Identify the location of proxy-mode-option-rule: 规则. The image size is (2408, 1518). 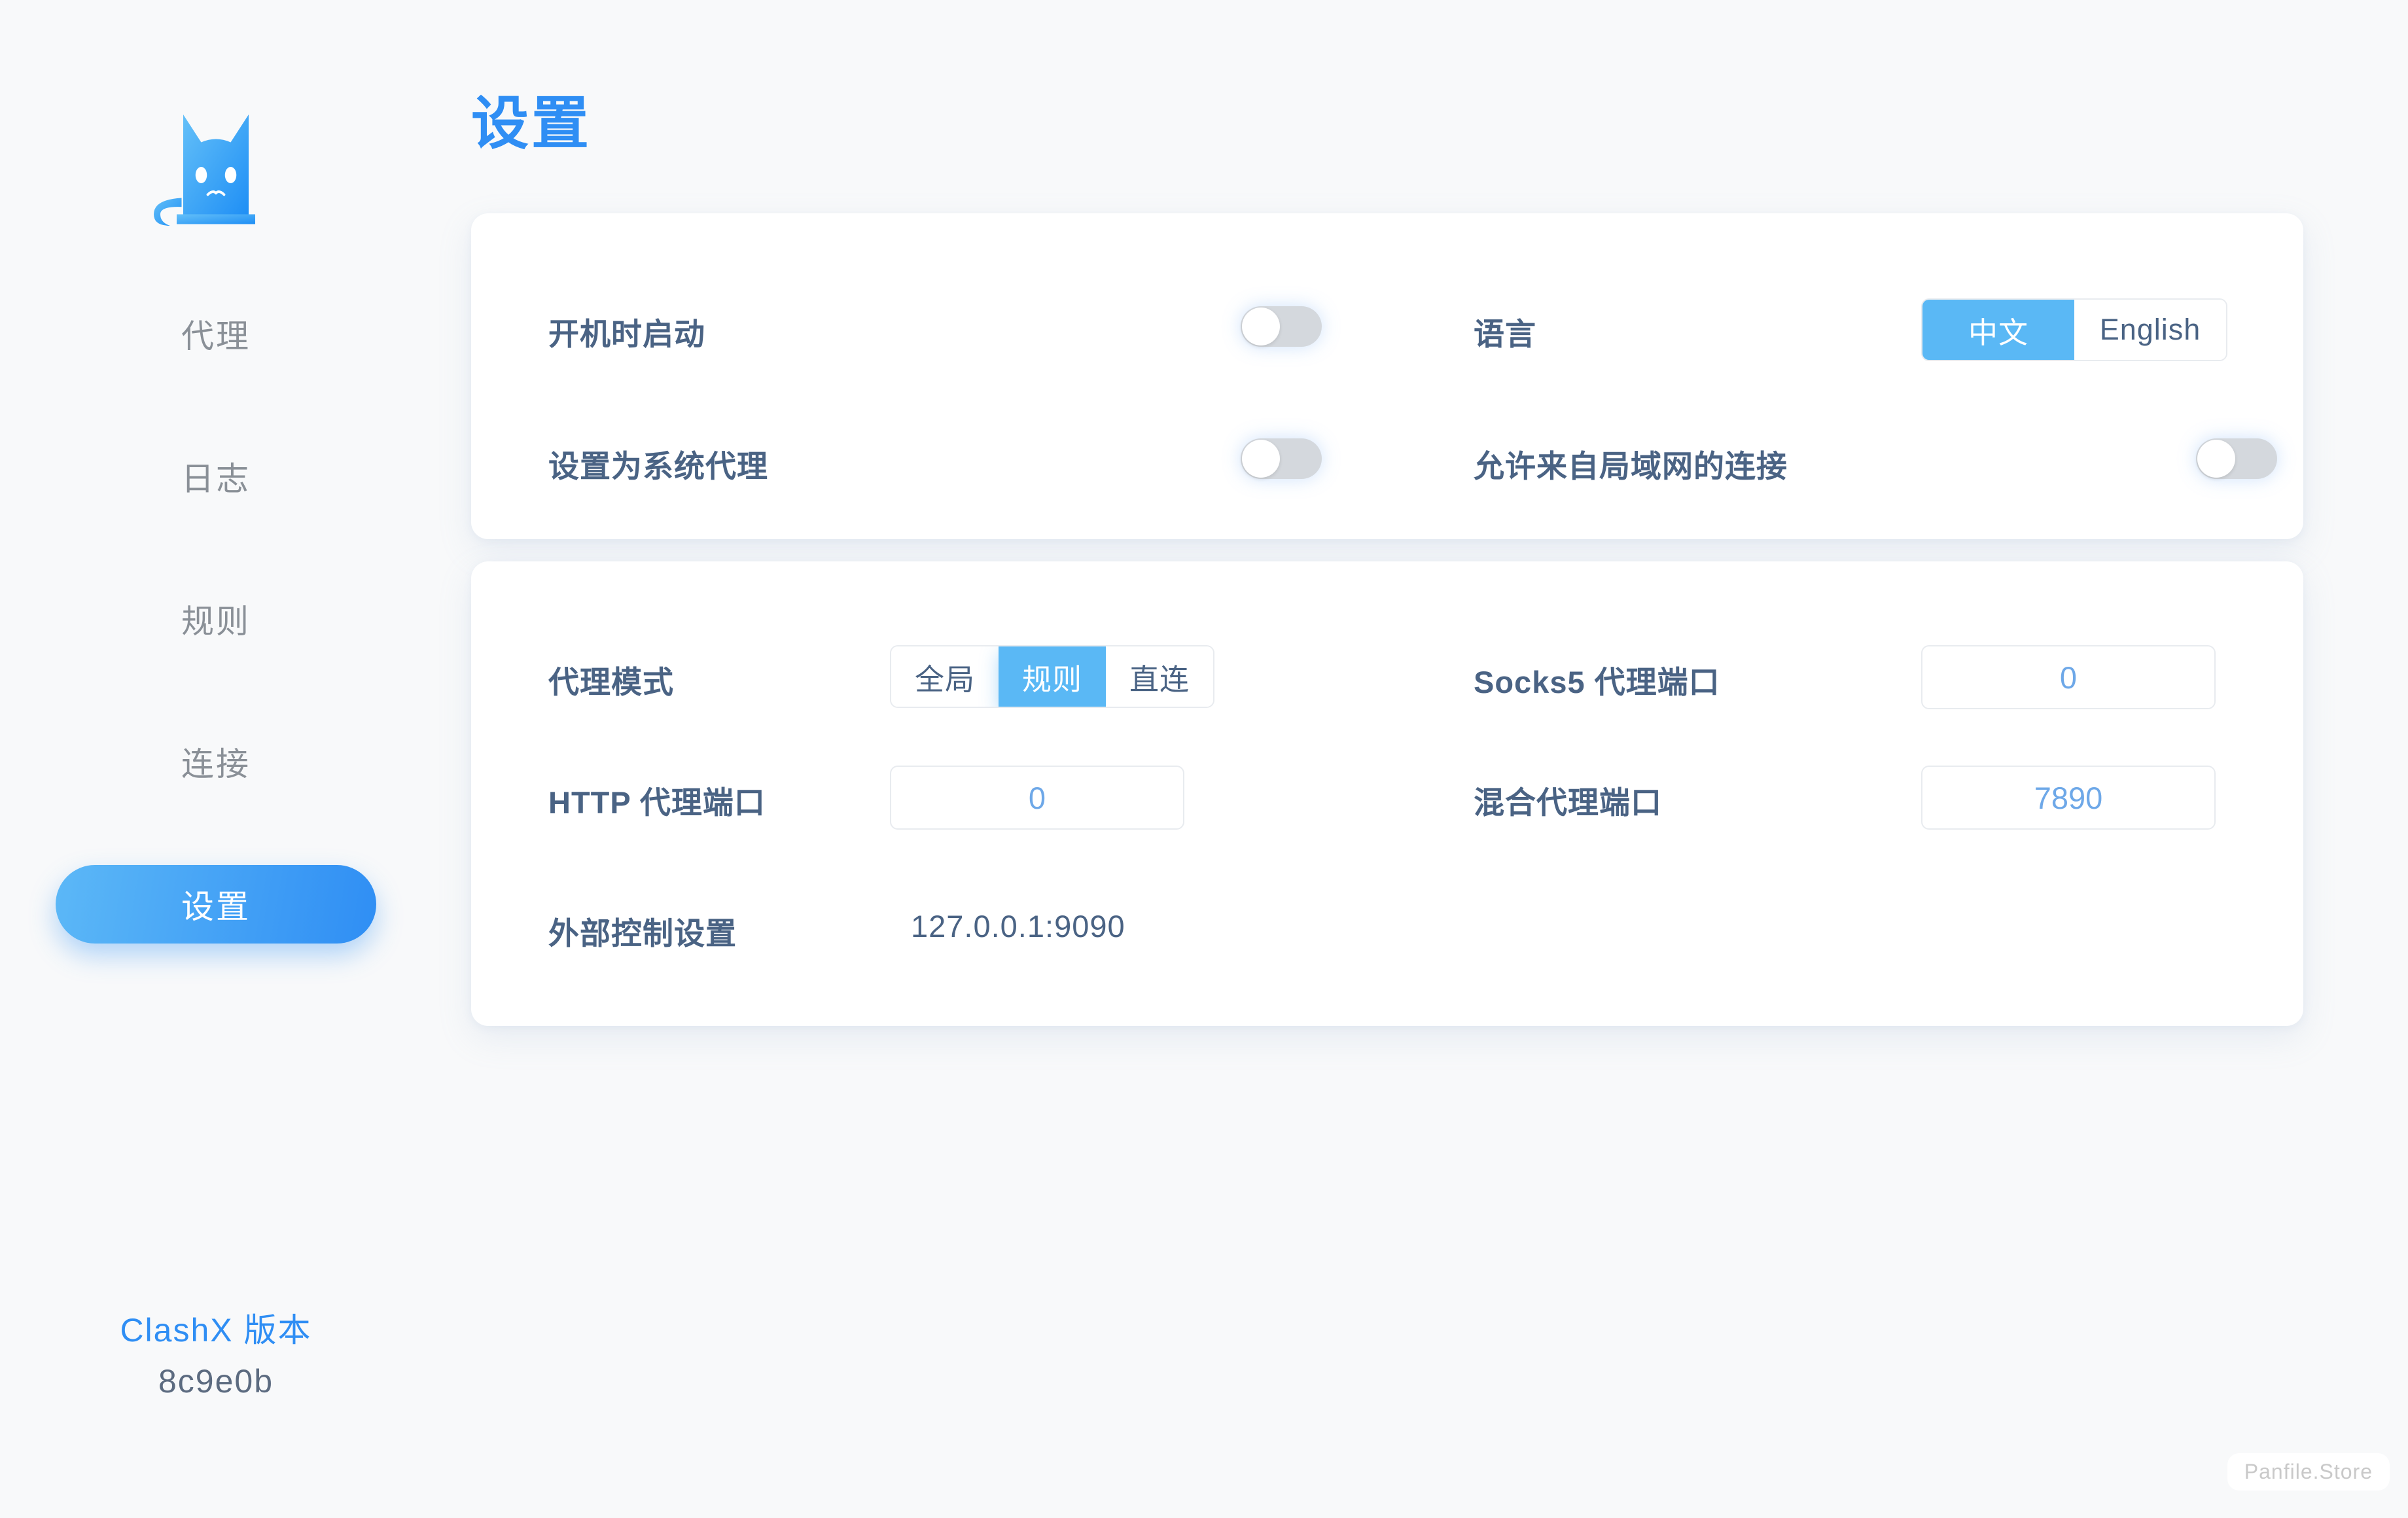
(1052, 676).